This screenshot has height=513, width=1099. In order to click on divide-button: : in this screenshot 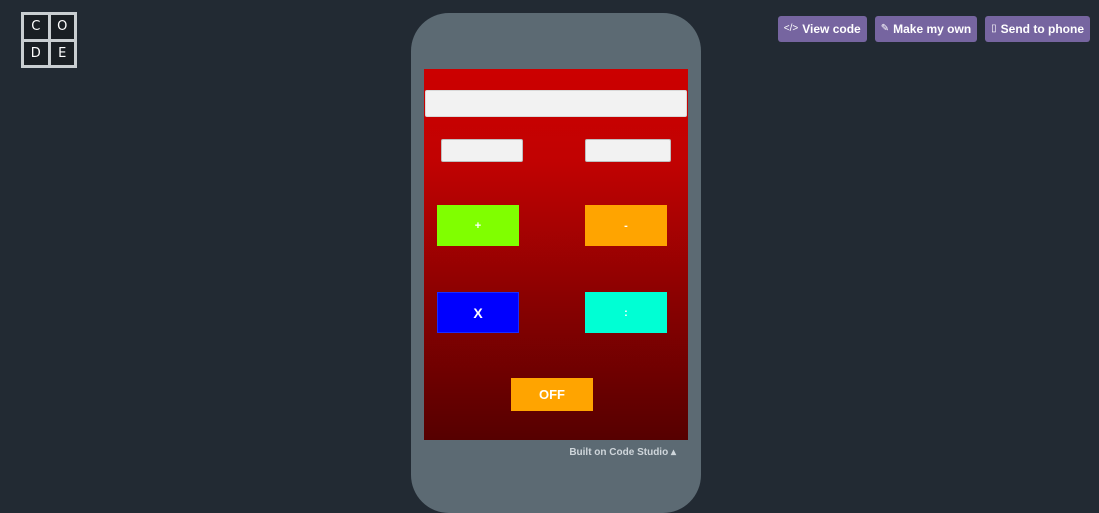, I will do `click(626, 312)`.